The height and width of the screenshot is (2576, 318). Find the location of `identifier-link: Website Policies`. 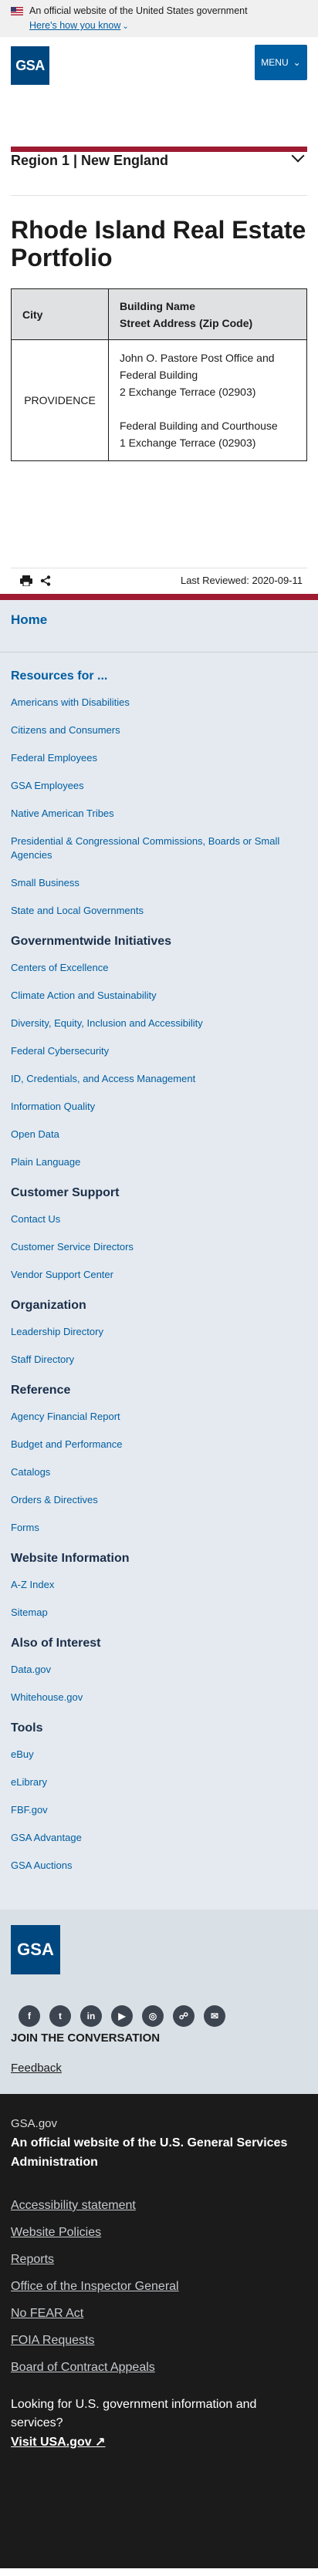

identifier-link: Website Policies is located at coordinates (159, 2233).